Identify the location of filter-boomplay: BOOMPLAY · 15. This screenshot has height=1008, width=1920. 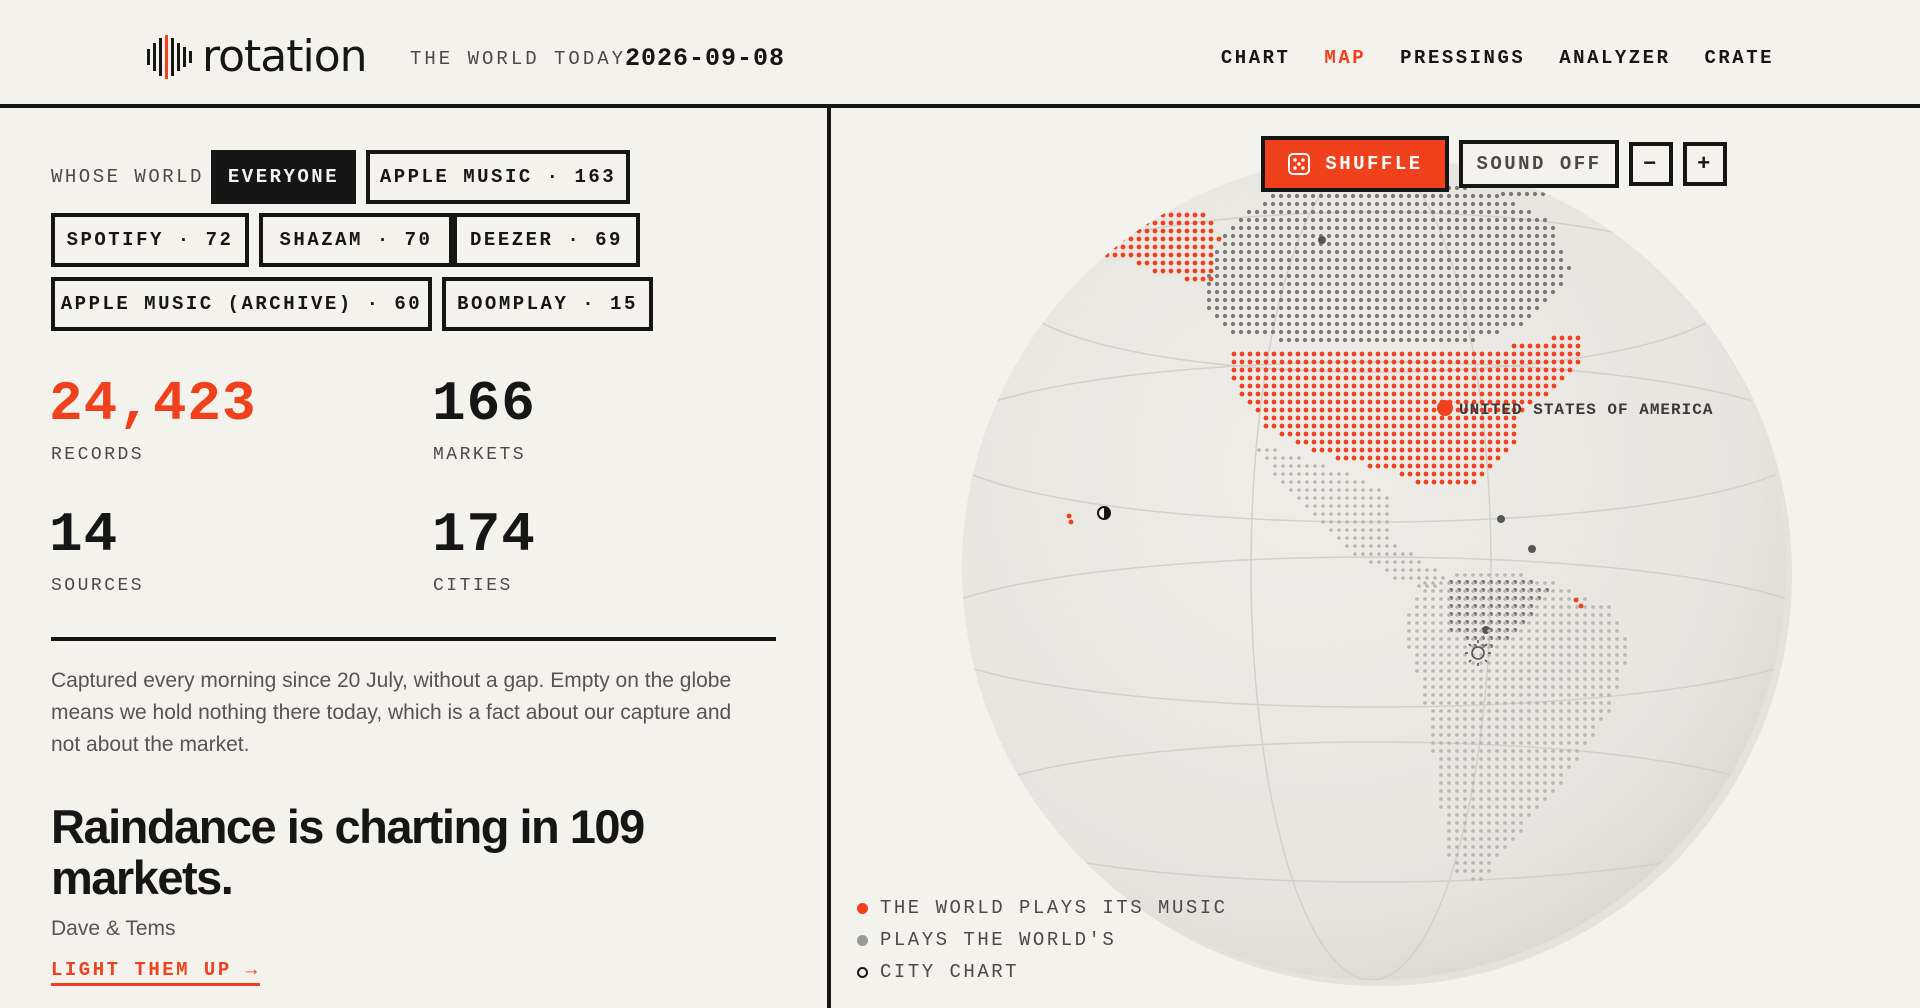
(547, 304).